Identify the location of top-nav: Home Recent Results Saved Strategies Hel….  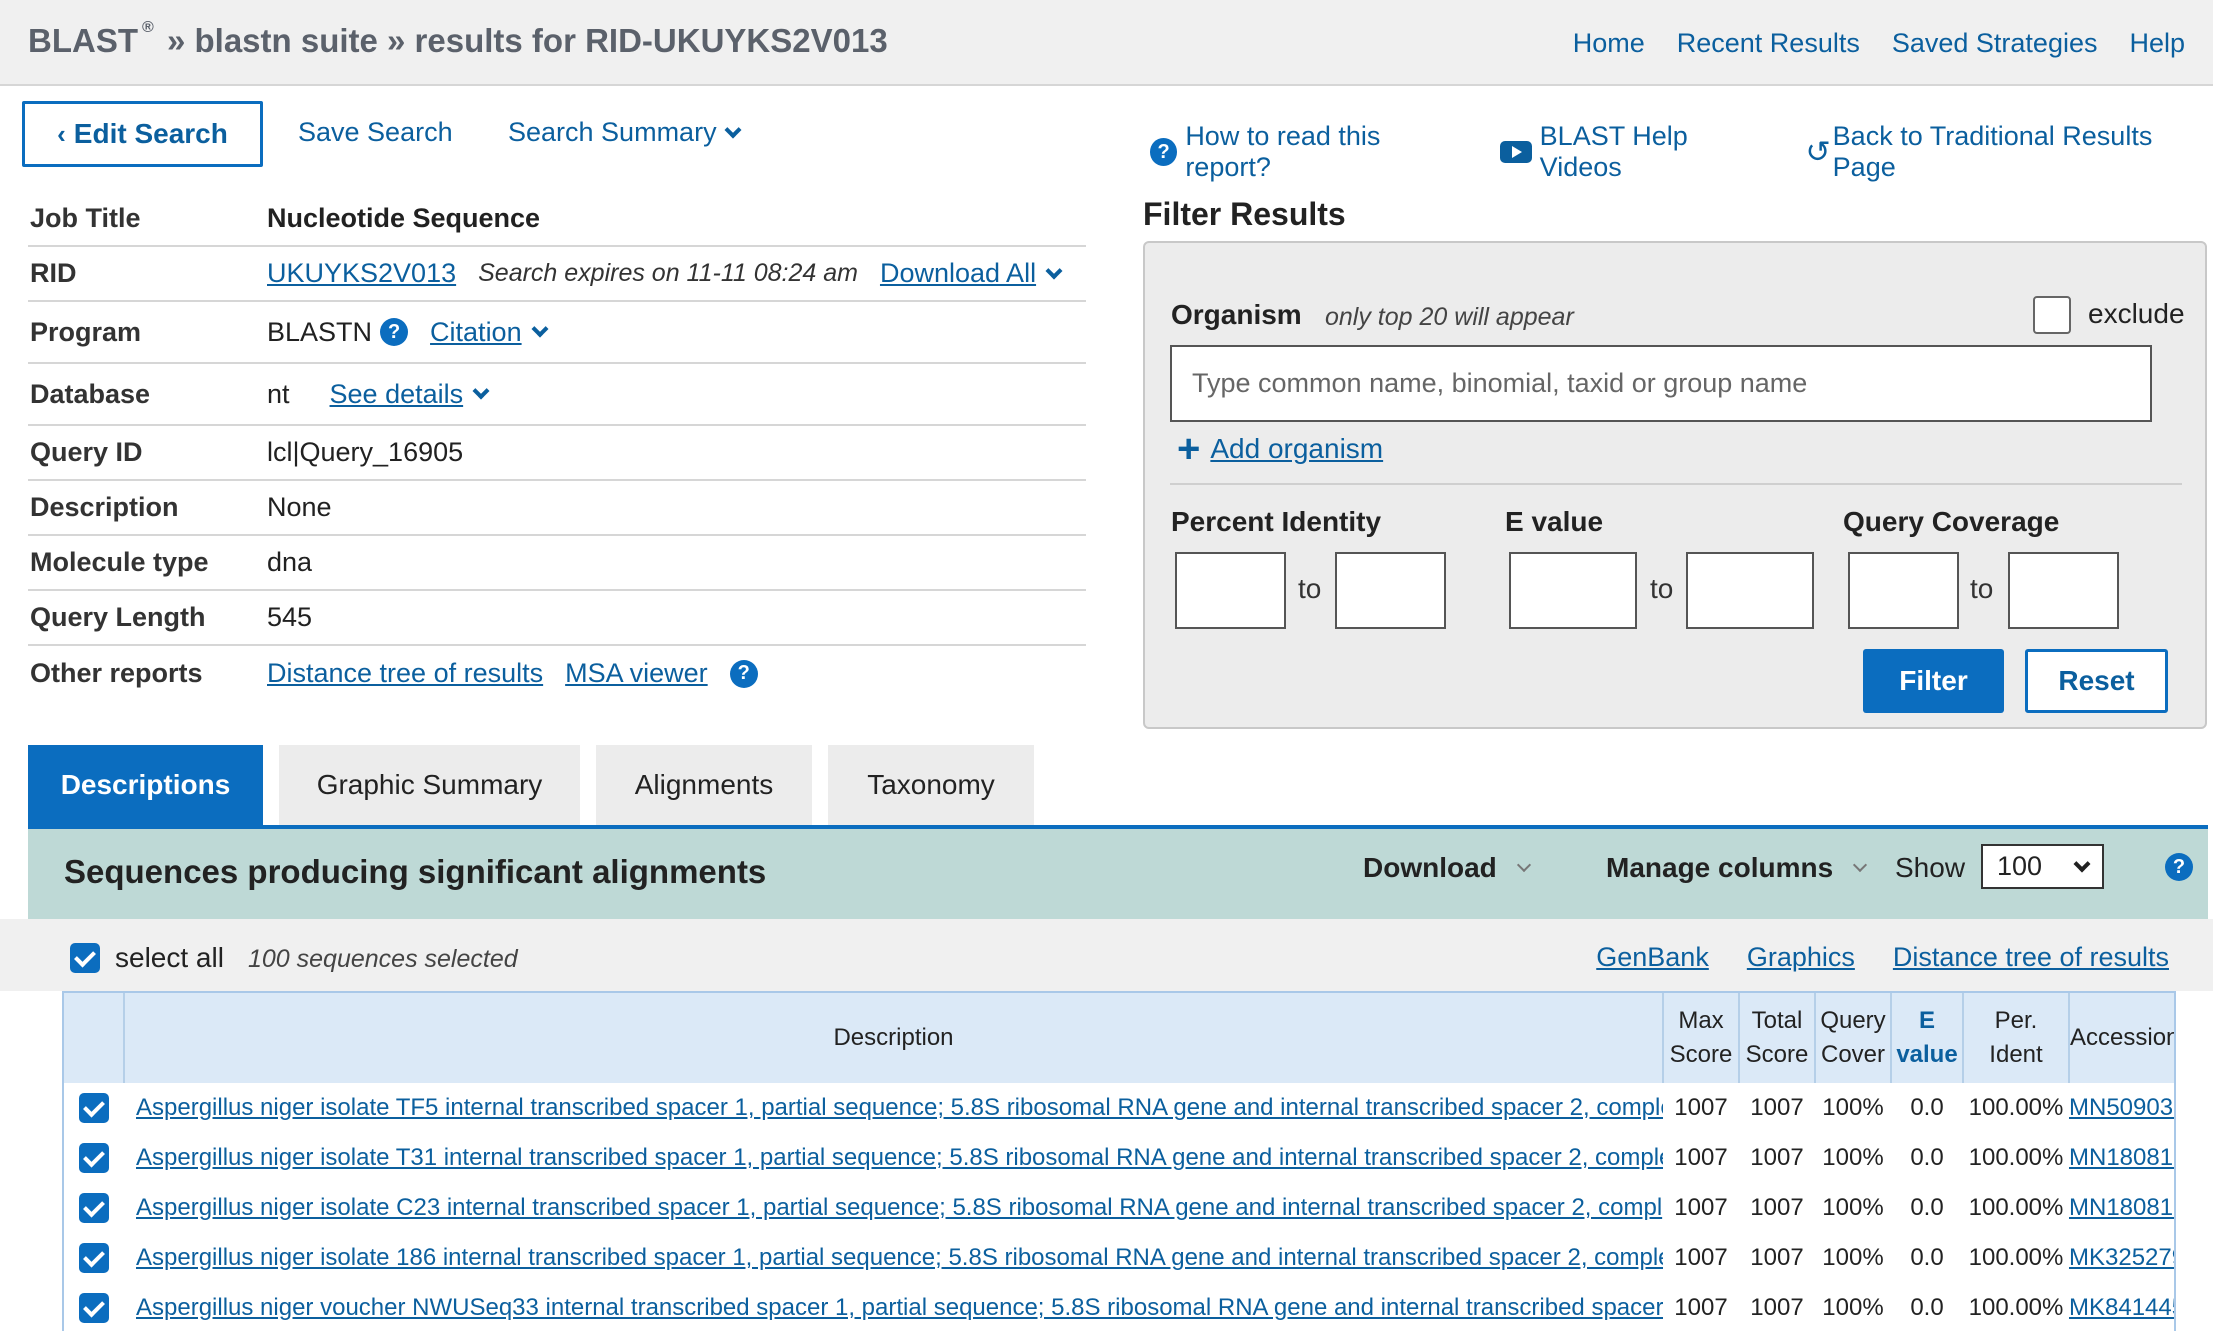
(1879, 43).